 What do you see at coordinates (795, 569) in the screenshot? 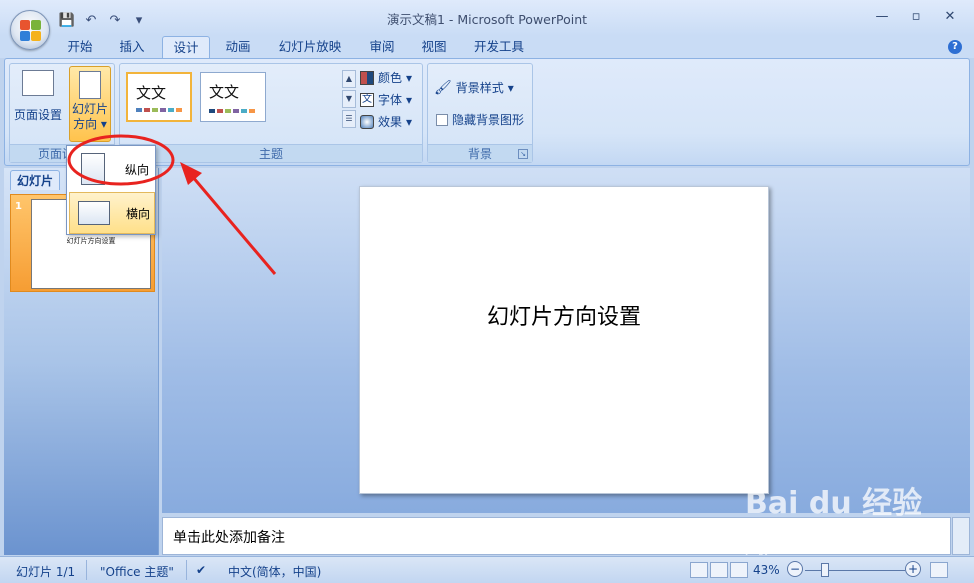
I see `zoom-out-icon: −` at bounding box center [795, 569].